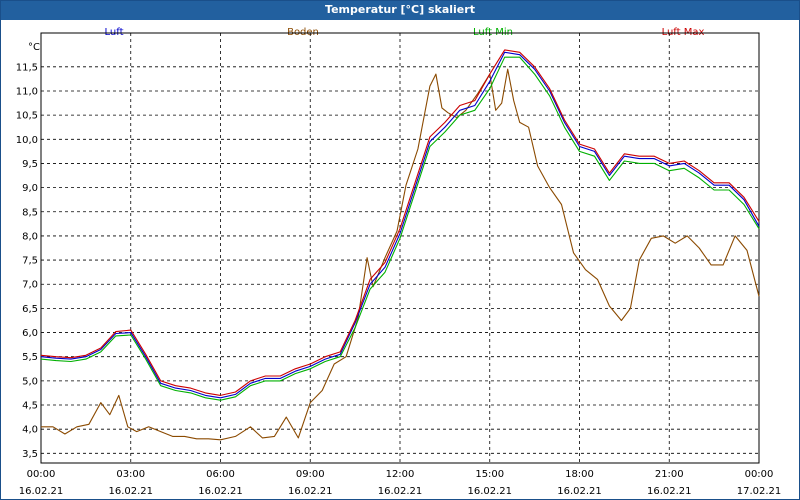 The height and width of the screenshot is (500, 800). What do you see at coordinates (30, 381) in the screenshot?
I see `y-tick-label: 5,0` at bounding box center [30, 381].